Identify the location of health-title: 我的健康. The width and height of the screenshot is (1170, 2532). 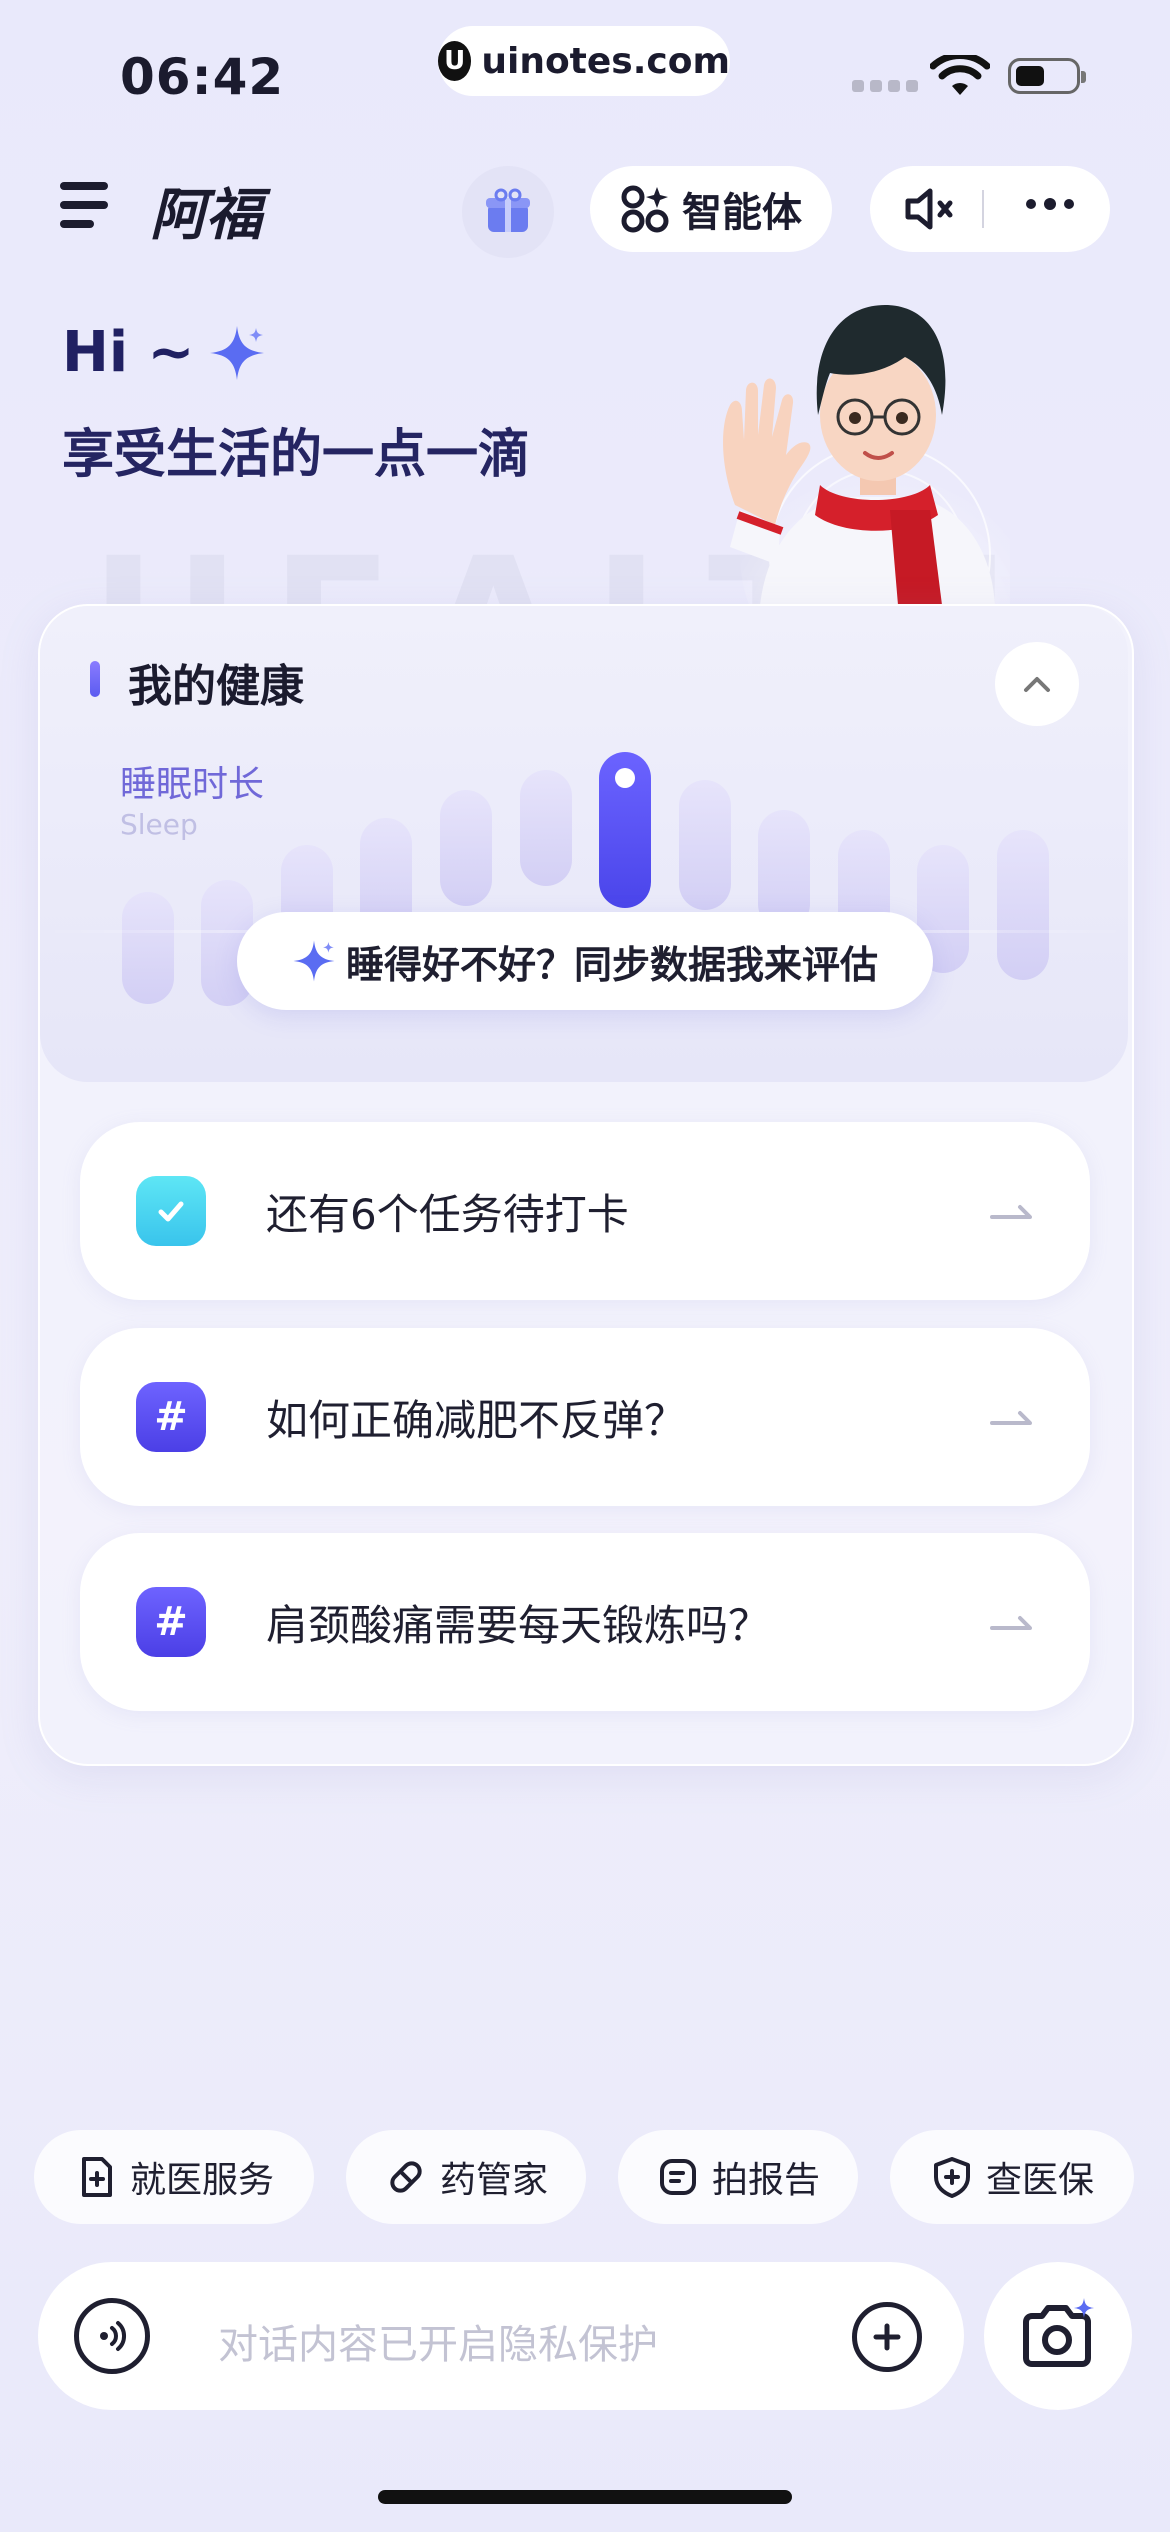
(216, 686).